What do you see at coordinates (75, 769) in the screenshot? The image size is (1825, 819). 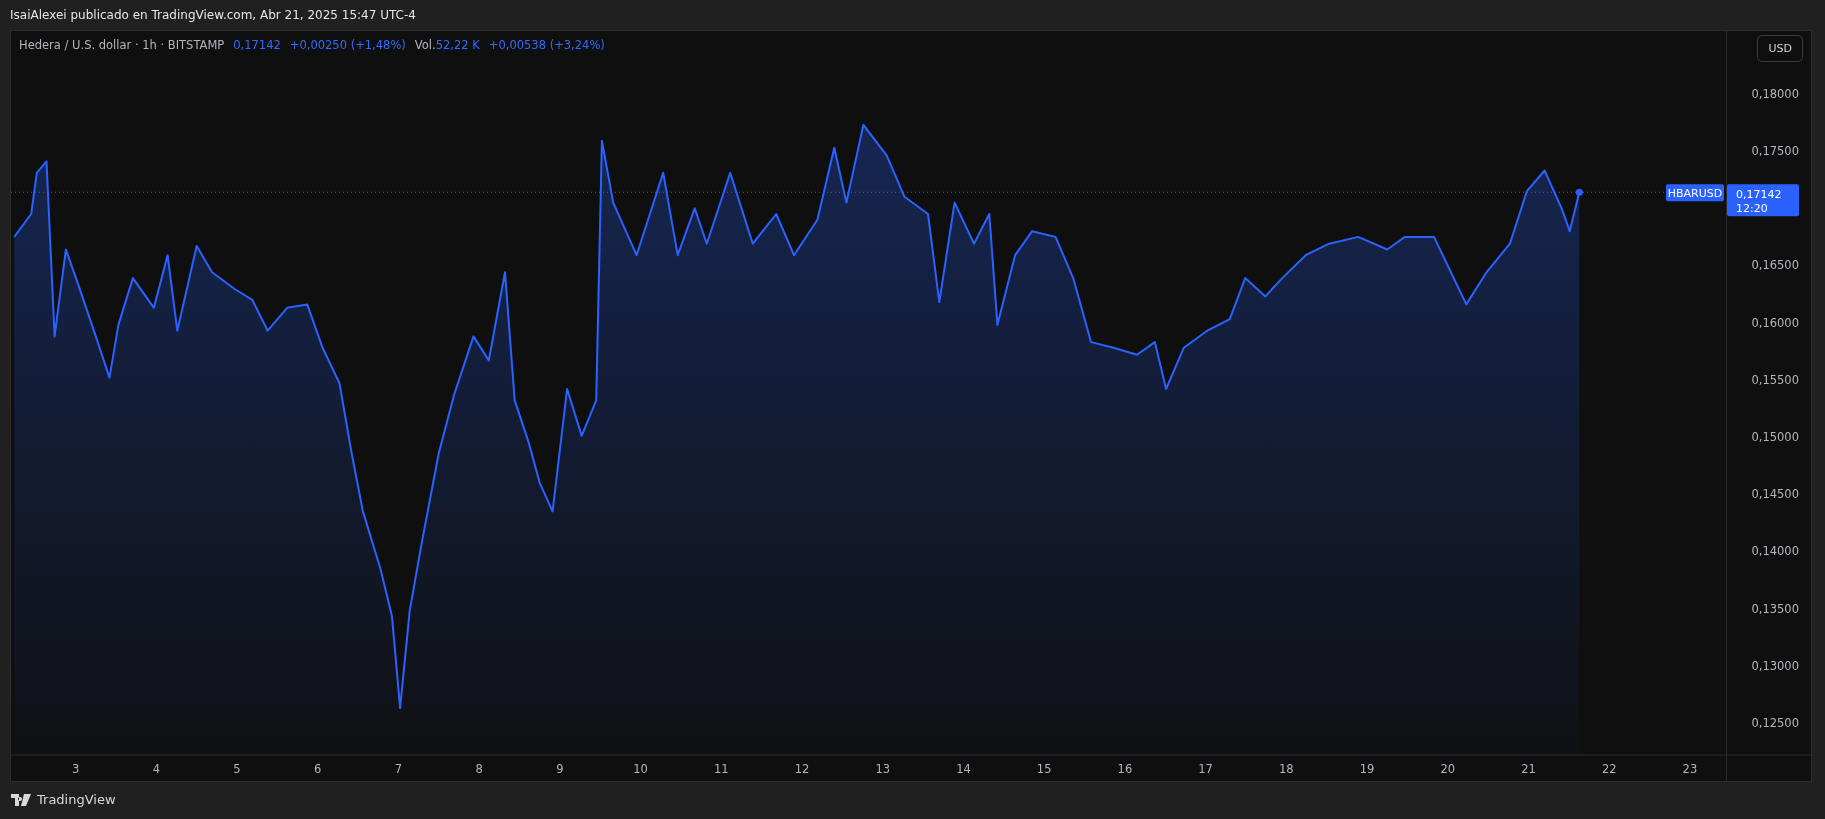 I see `time-axis-label: 3` at bounding box center [75, 769].